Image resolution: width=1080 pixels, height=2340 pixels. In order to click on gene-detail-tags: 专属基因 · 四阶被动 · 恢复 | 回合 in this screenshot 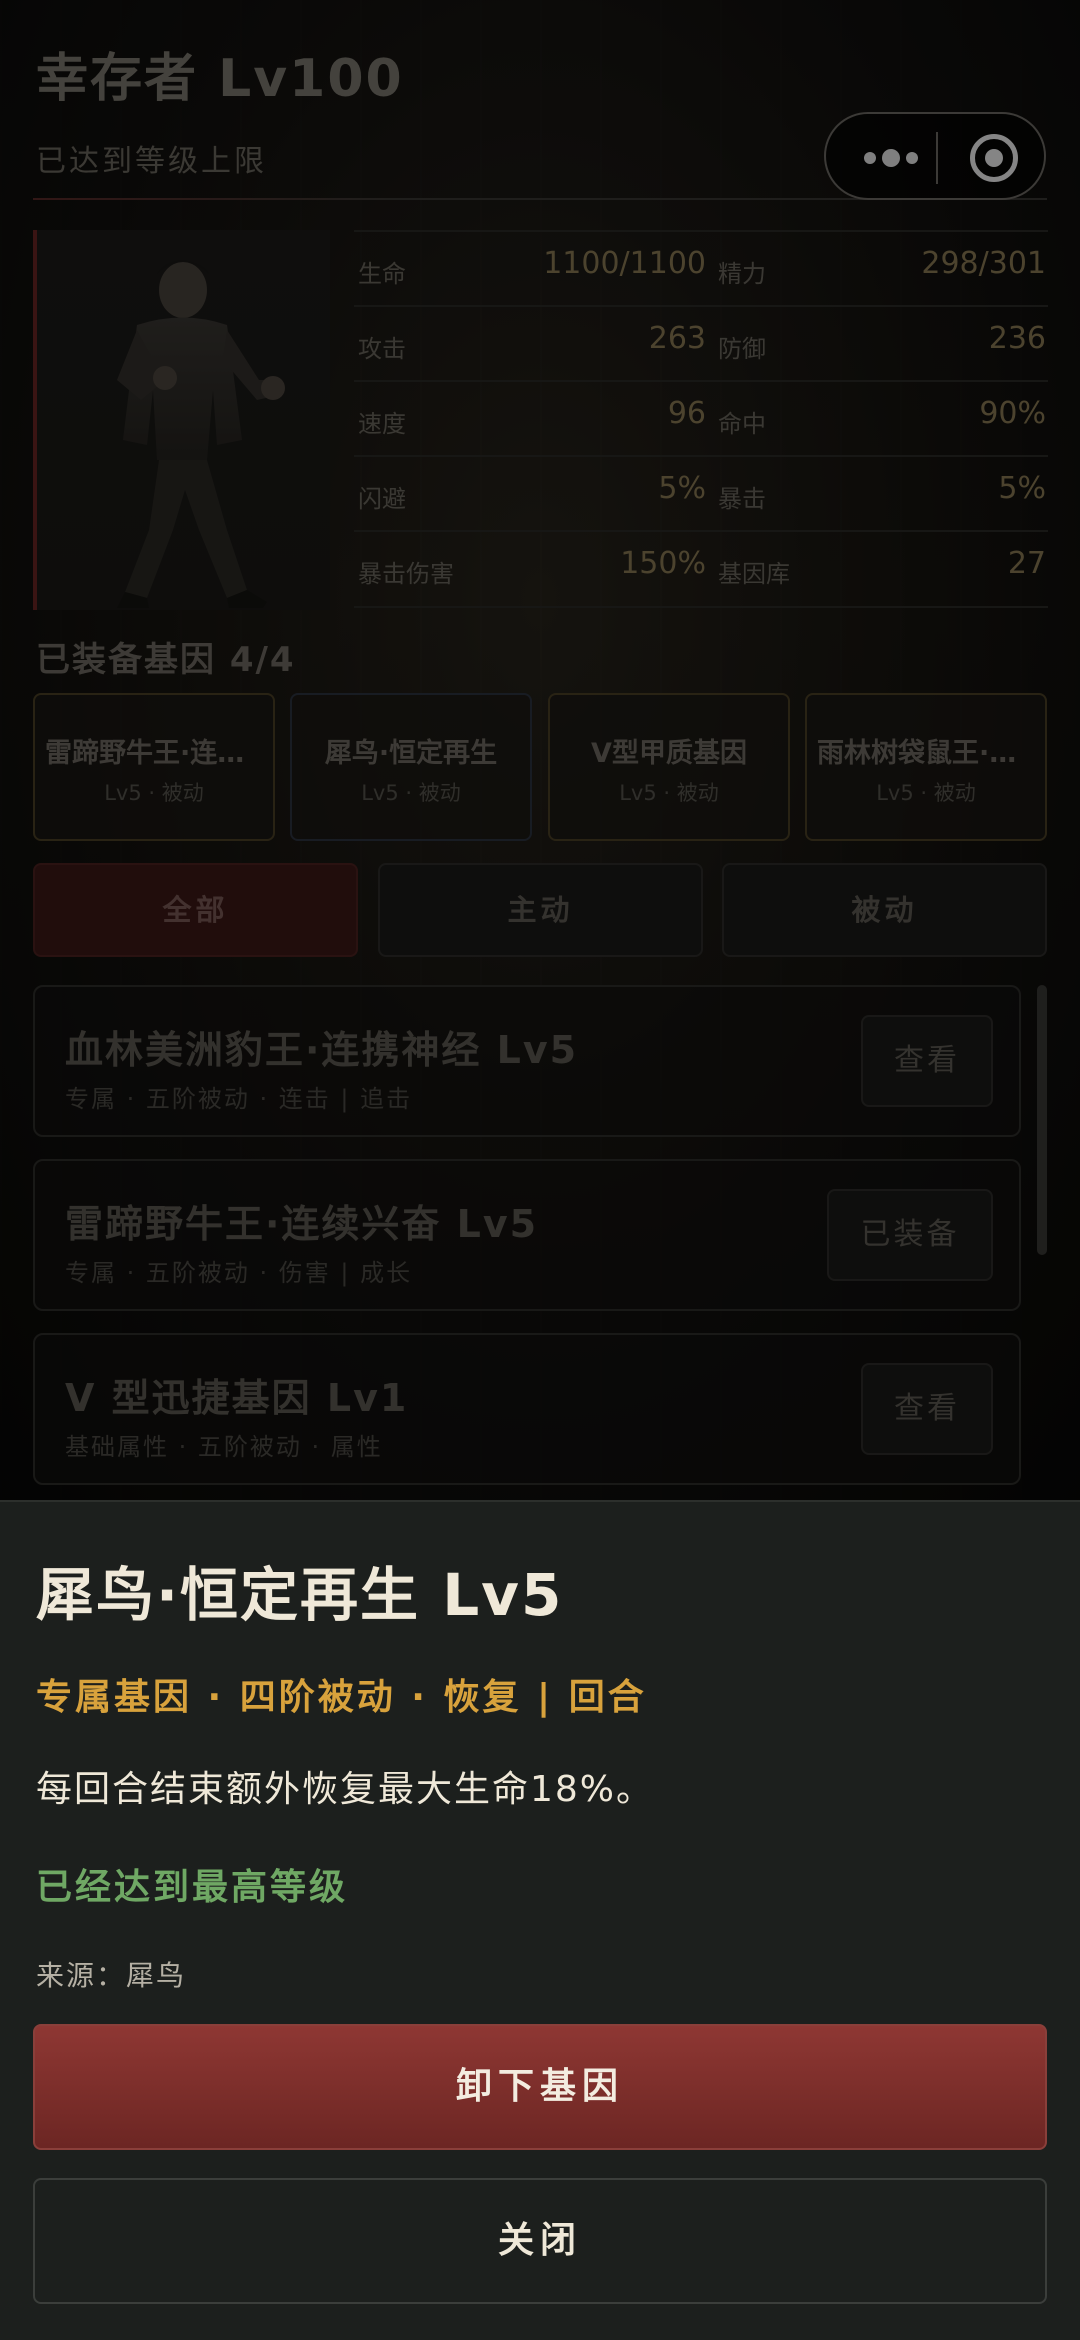, I will do `click(341, 1697)`.